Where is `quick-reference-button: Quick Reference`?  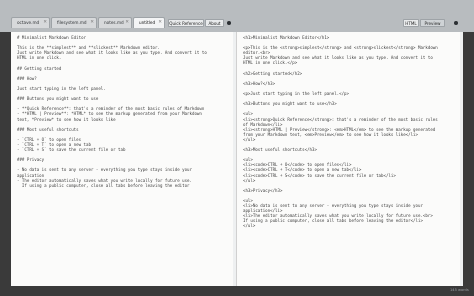
quick-reference-button: Quick Reference is located at coordinates (186, 23).